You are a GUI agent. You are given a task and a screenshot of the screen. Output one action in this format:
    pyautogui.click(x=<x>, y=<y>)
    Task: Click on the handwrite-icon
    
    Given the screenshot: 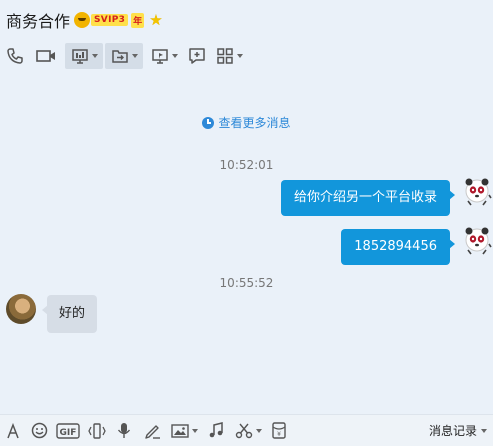 What is the action you would take?
    pyautogui.click(x=152, y=432)
    